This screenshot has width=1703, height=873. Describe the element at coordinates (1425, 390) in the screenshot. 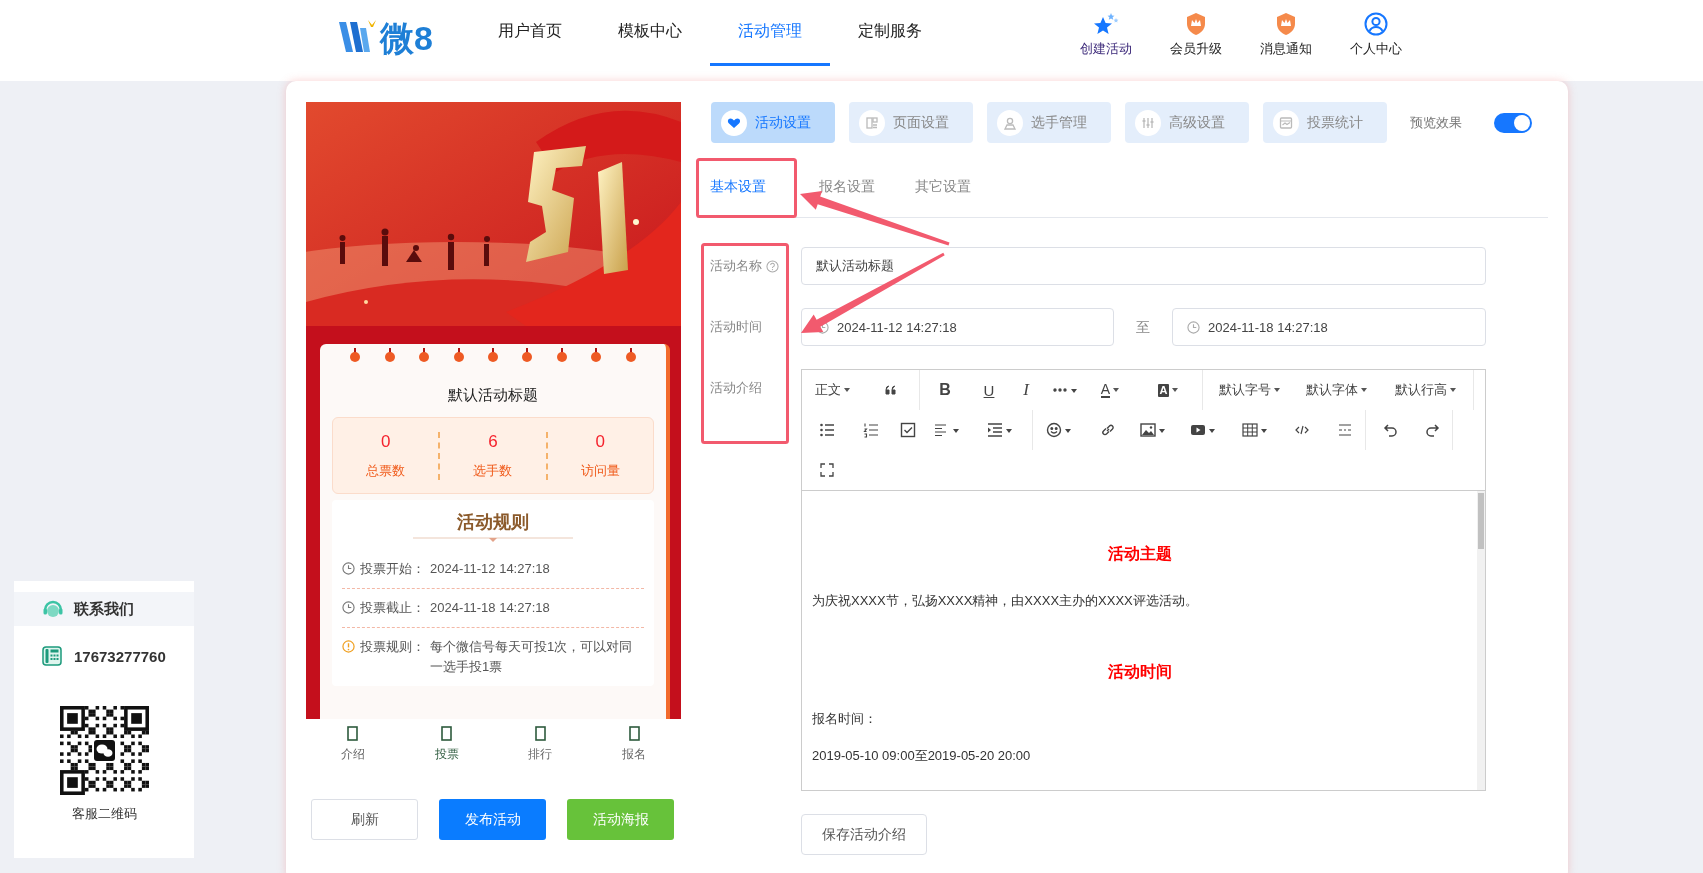

I see `line-height-dropdown: 默认行高` at that location.